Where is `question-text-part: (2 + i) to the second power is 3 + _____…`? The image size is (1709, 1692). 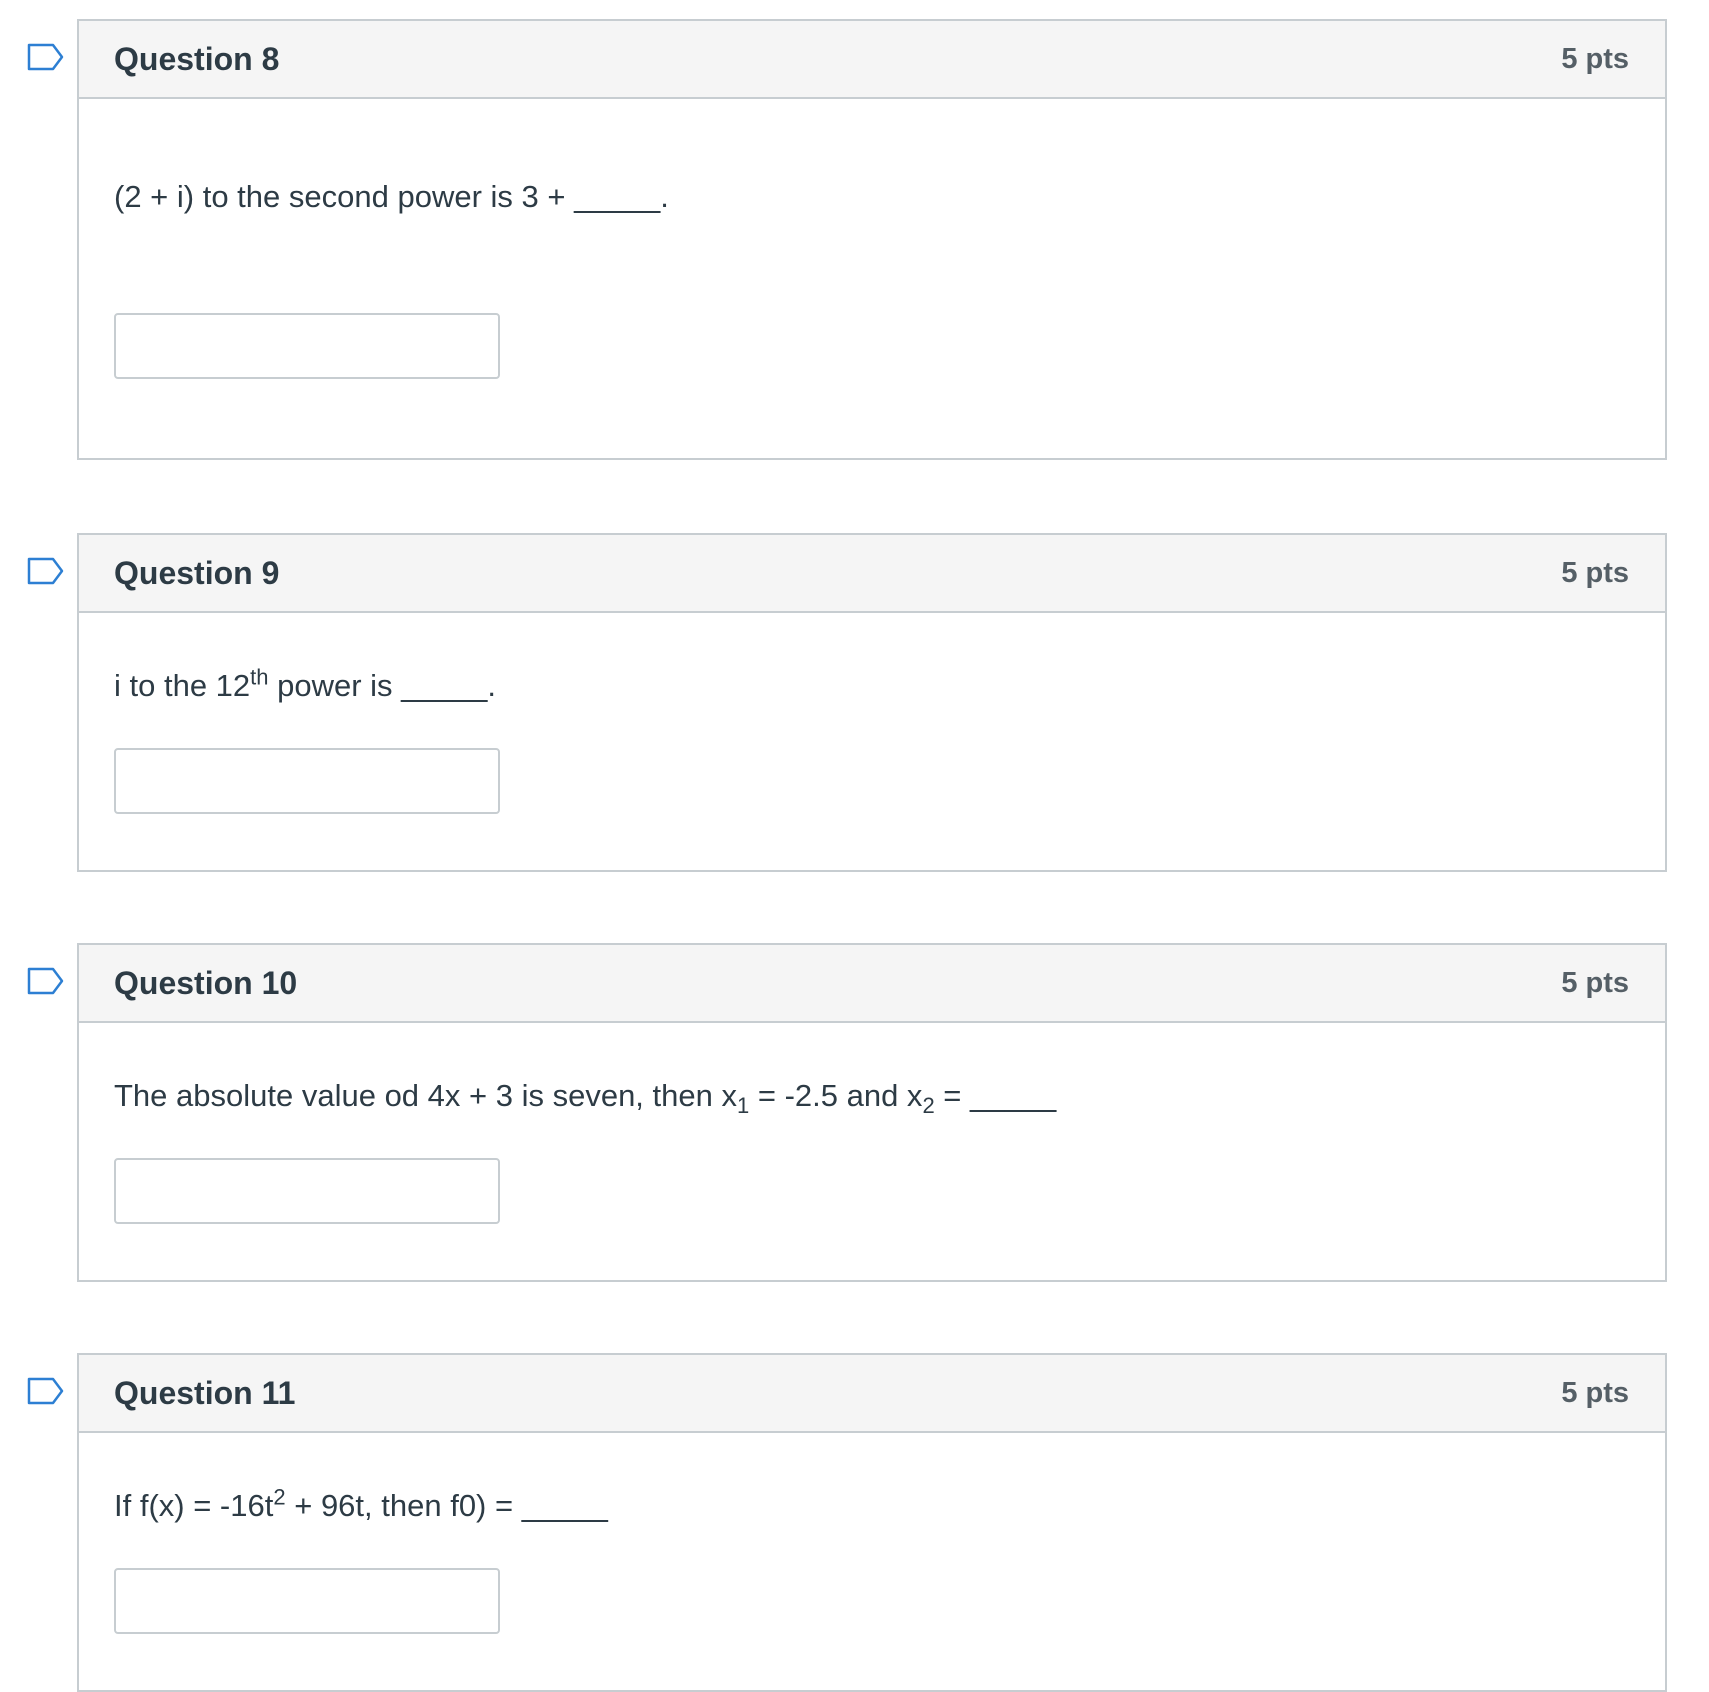 question-text-part: (2 + i) to the second power is 3 + _____… is located at coordinates (391, 196).